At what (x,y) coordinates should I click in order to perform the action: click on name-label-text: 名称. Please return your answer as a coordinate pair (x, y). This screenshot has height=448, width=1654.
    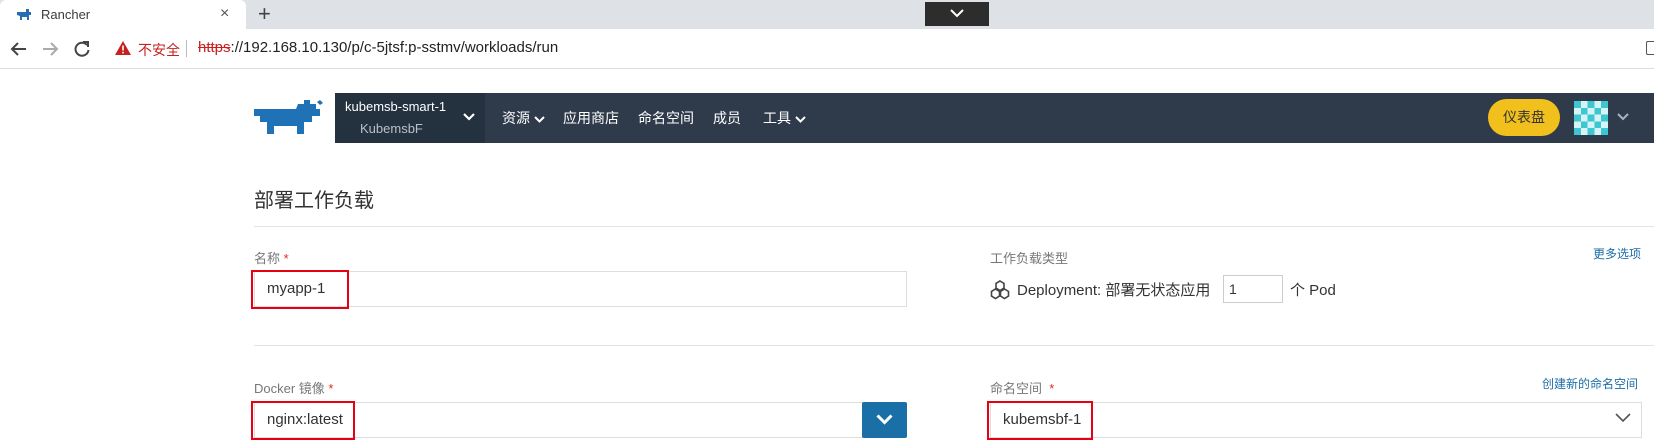
    Looking at the image, I should click on (267, 258).